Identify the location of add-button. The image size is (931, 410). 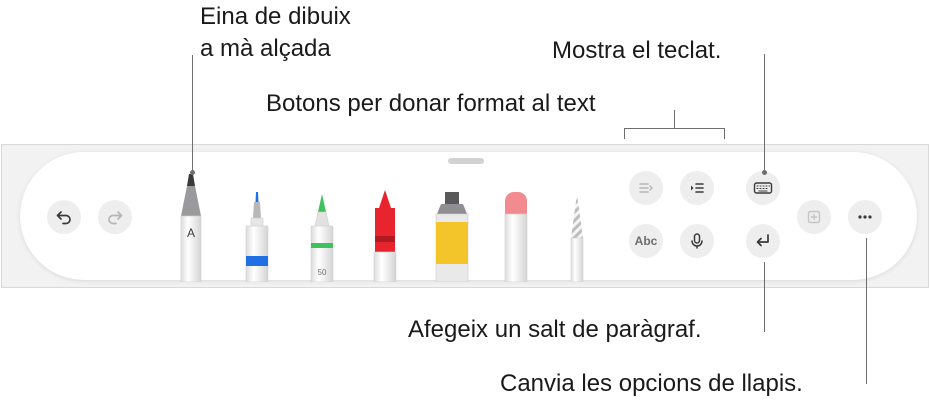
(814, 217).